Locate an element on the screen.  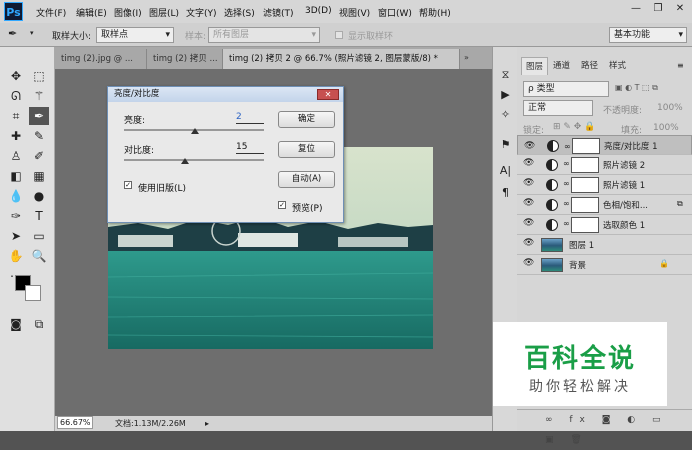
navigator-panel-icon: ✧ is located at coordinates (505, 115).